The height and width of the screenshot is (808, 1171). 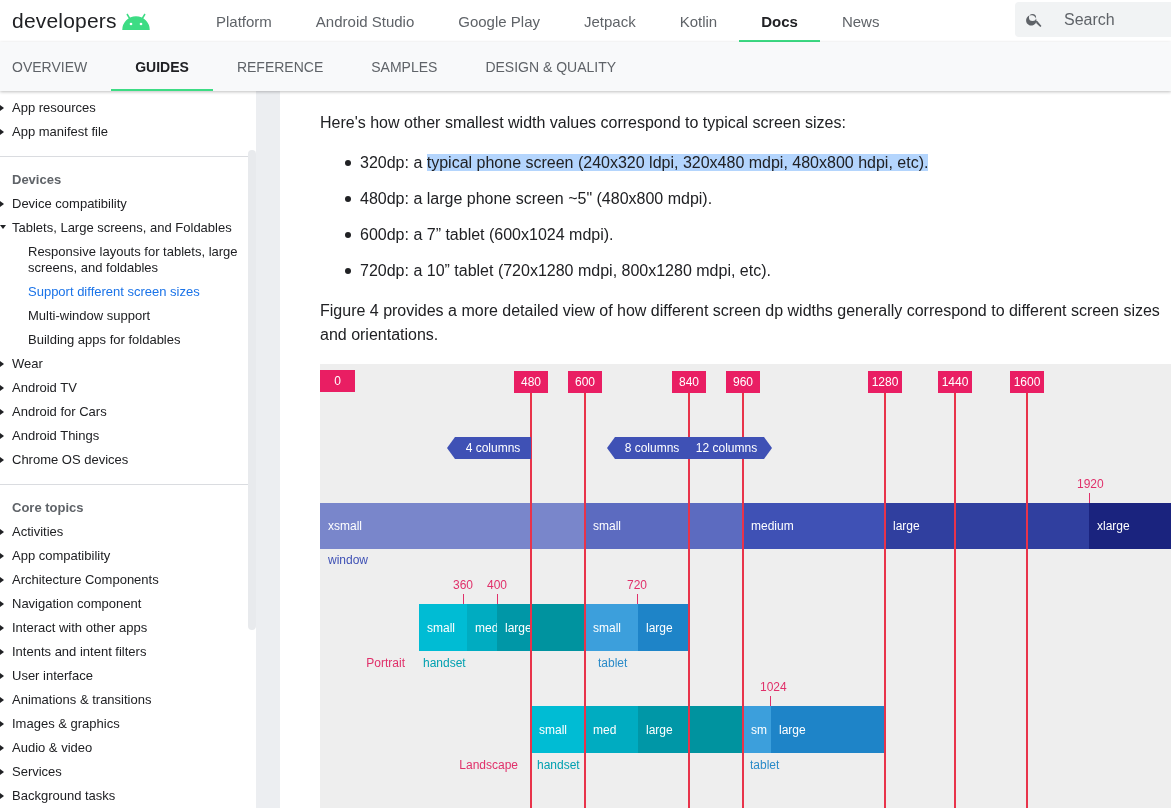 What do you see at coordinates (613, 663) in the screenshot?
I see `device-label: tablet` at bounding box center [613, 663].